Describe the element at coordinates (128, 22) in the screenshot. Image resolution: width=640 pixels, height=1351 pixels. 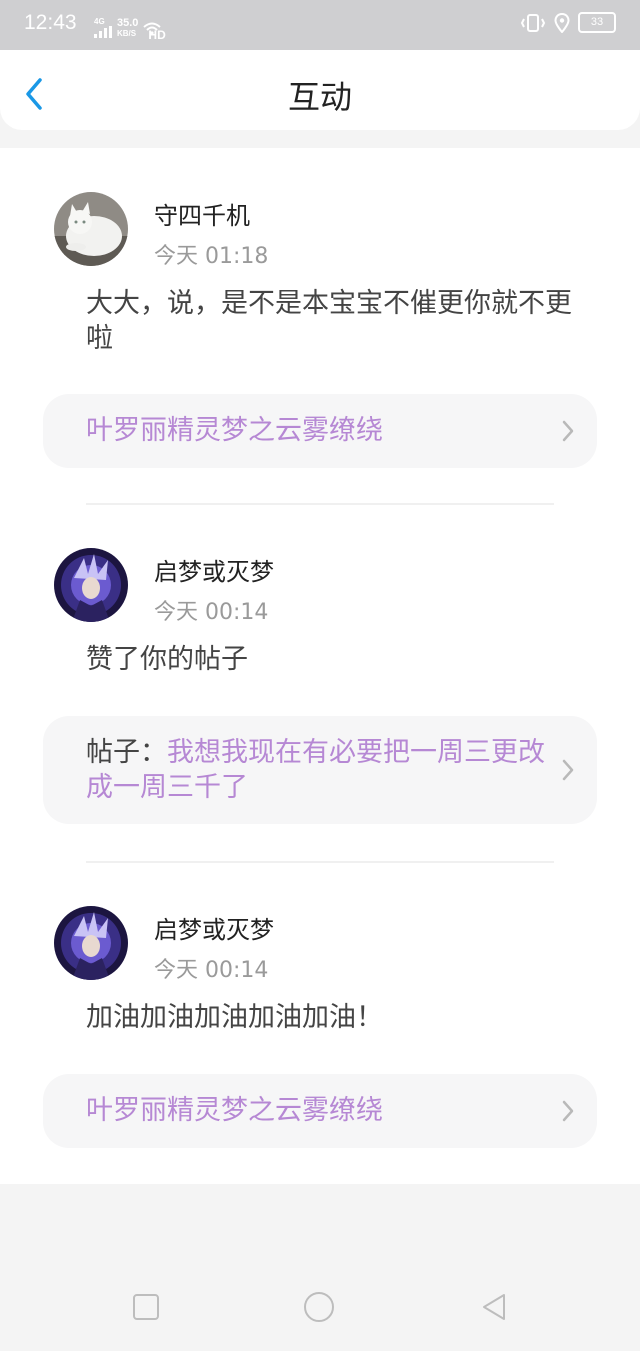
I see `network-speed: 35.0` at that location.